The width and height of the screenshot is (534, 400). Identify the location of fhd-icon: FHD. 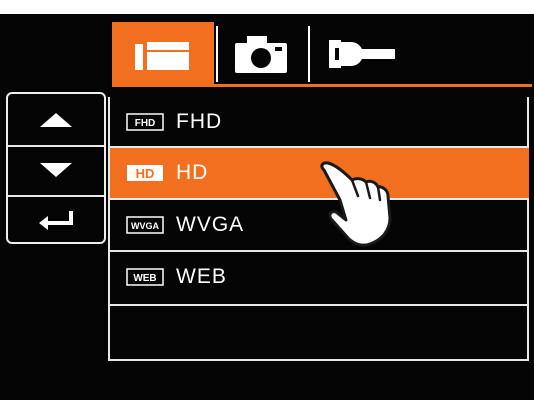
(145, 122).